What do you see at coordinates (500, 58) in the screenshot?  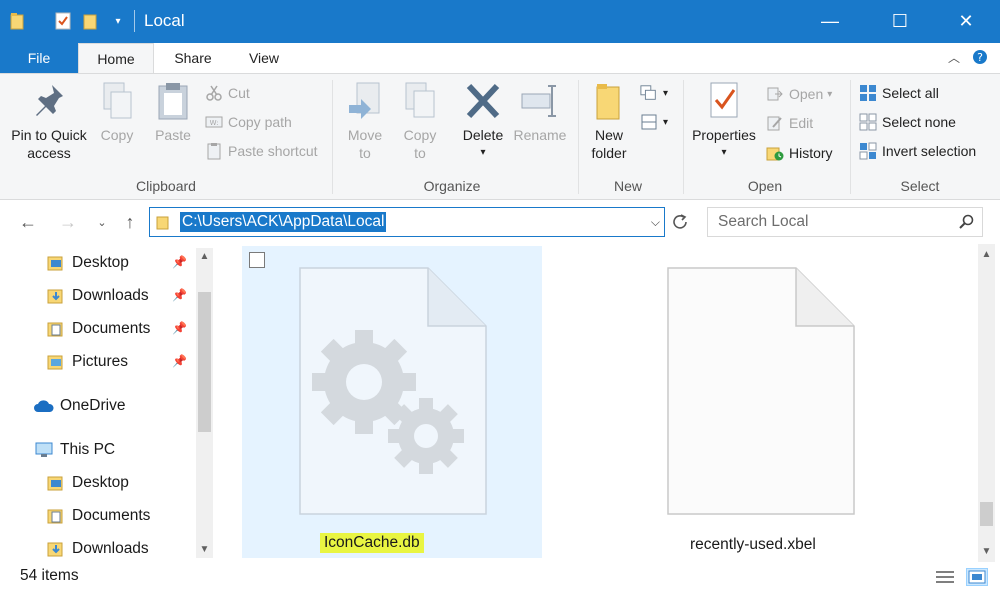 I see `ribbon-tabs: File Home Share View ︿ ?` at bounding box center [500, 58].